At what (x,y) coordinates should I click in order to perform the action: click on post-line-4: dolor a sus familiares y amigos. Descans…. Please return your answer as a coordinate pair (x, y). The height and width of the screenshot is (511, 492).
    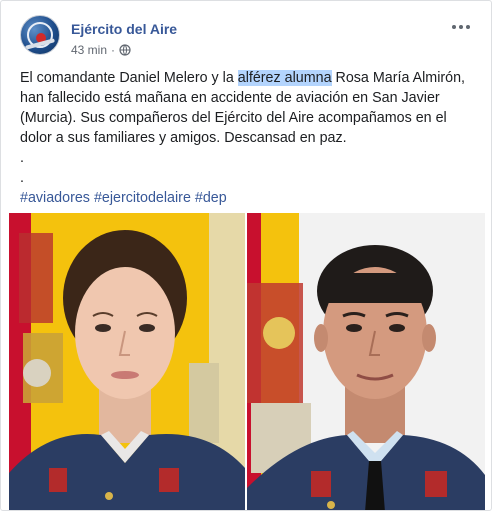
    Looking at the image, I should click on (183, 138).